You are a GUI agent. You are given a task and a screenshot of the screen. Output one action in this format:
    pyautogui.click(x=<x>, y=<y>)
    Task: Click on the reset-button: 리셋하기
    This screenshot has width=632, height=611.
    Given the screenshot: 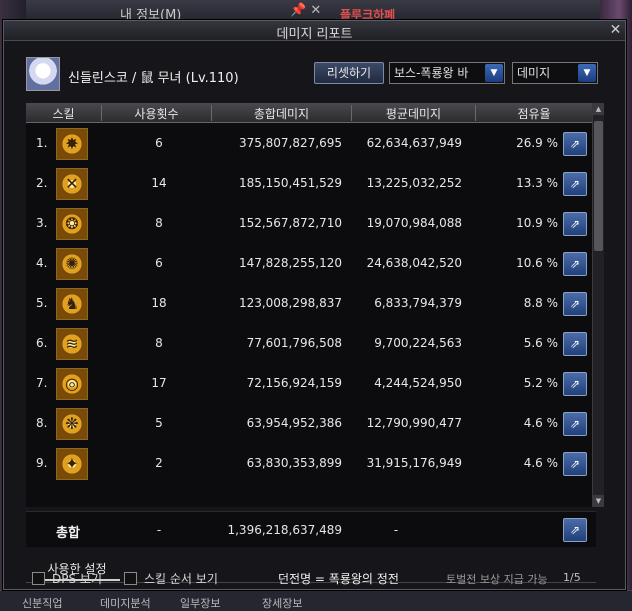 What is the action you would take?
    pyautogui.click(x=349, y=73)
    